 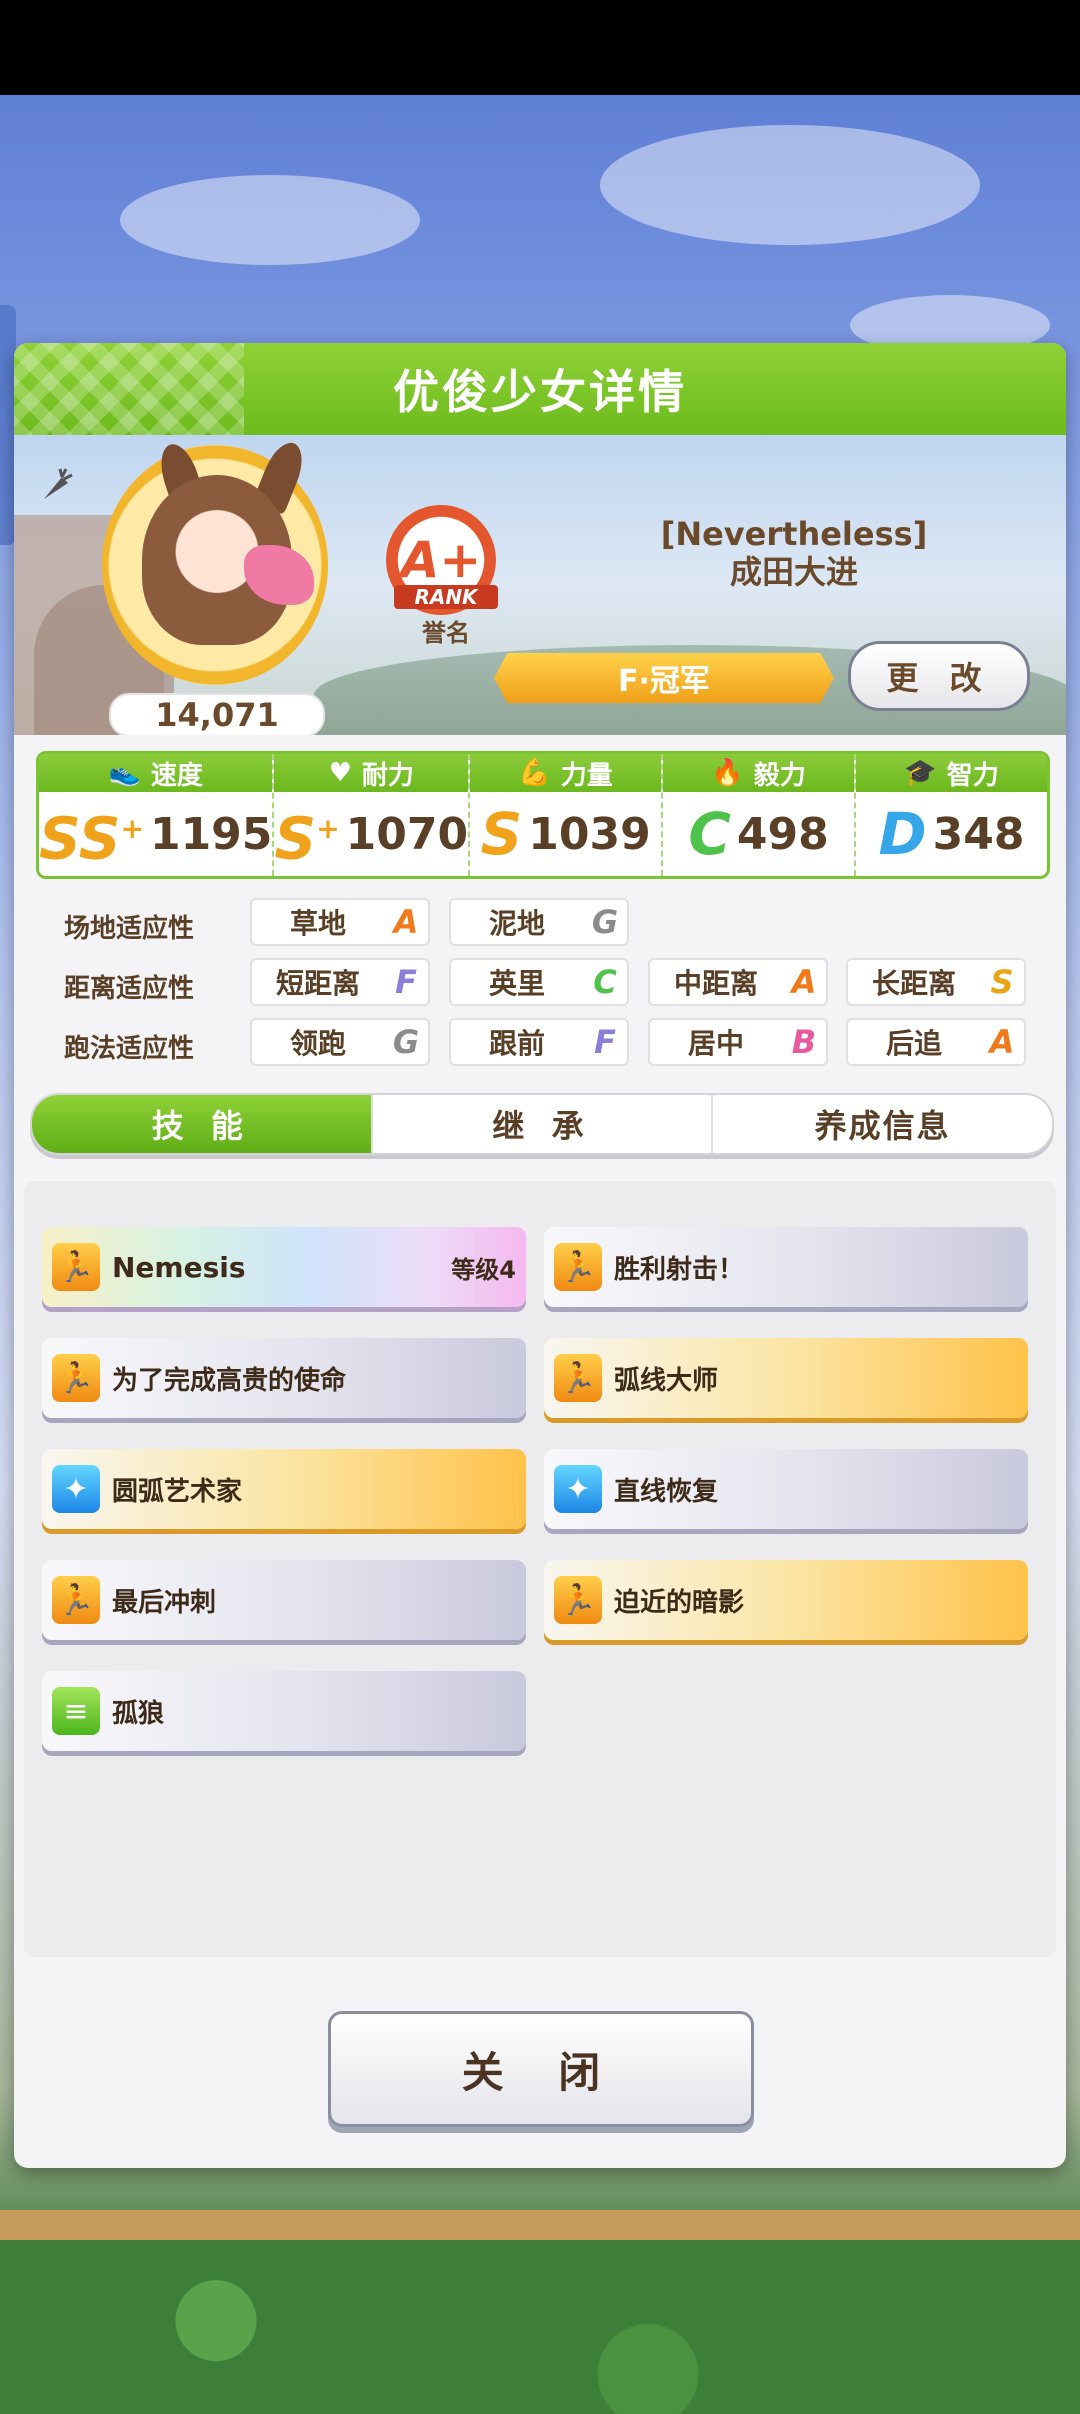 What do you see at coordinates (709, 834) in the screenshot?
I see `stat-grade: C` at bounding box center [709, 834].